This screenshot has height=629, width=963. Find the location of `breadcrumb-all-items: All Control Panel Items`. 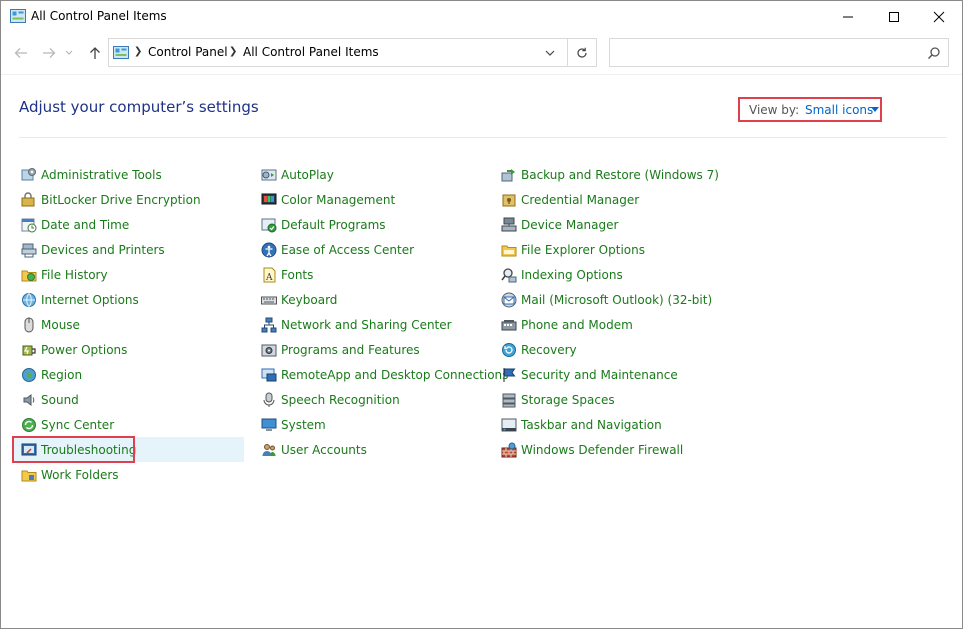

breadcrumb-all-items: All Control Panel Items is located at coordinates (311, 52).